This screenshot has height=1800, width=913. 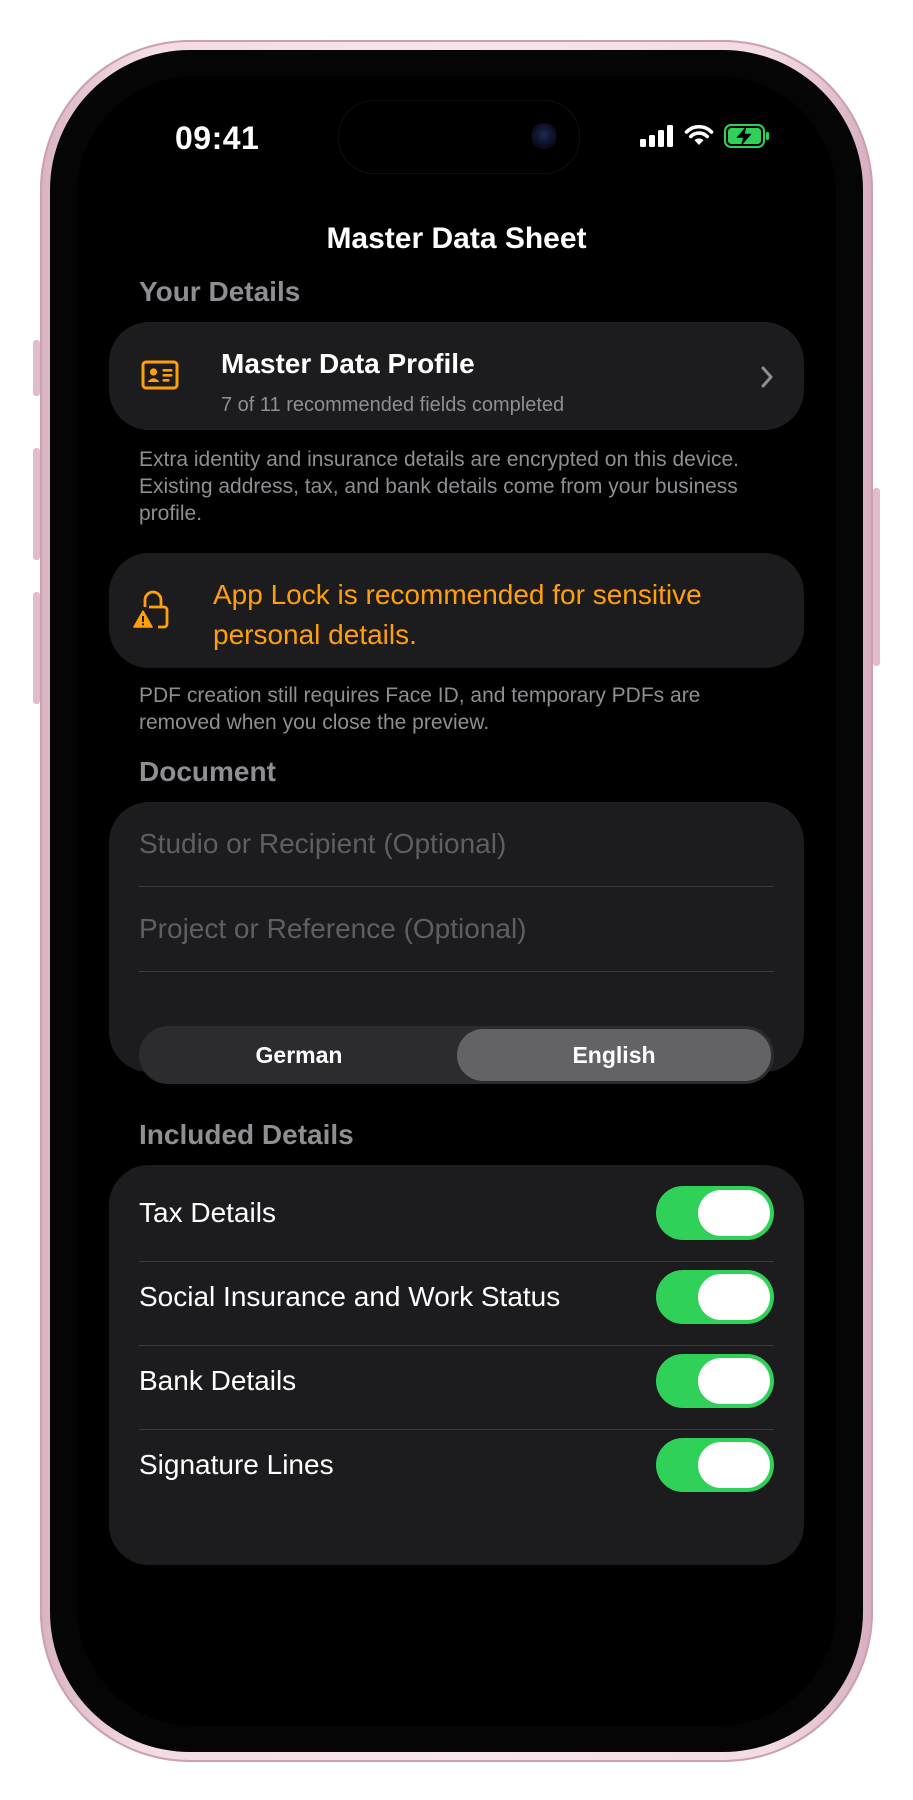 What do you see at coordinates (456, 844) in the screenshot?
I see `studio-recipient-input: Studio or Recipient (Optional)` at bounding box center [456, 844].